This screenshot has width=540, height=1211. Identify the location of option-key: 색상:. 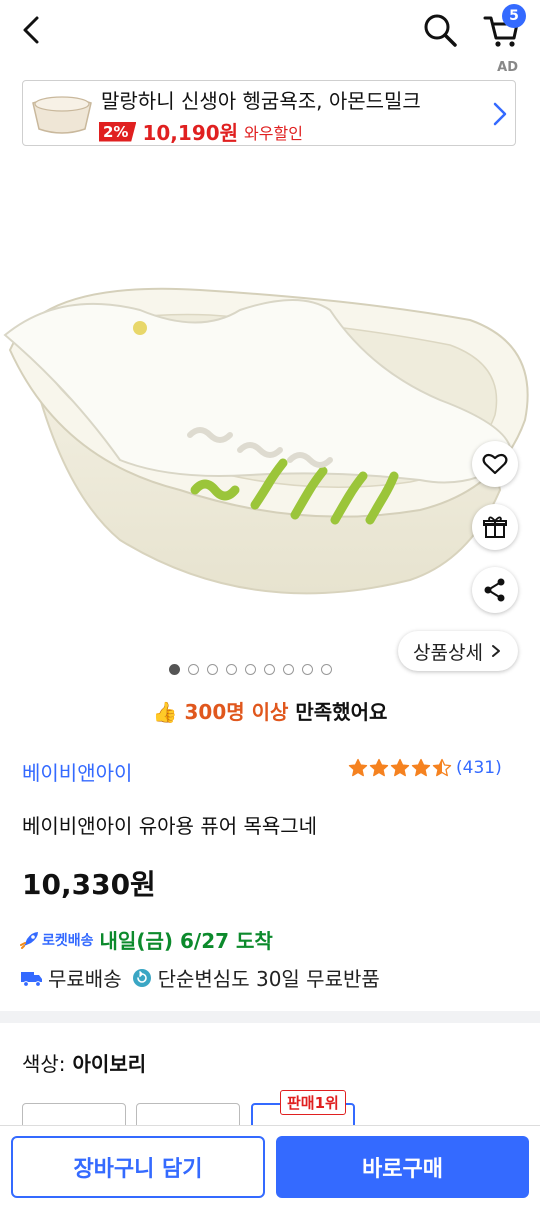
(44, 1064).